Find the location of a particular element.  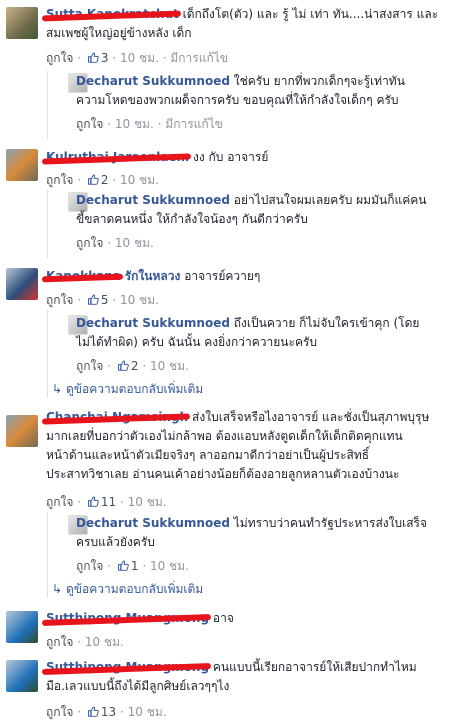

like-count: 11 is located at coordinates (108, 502).